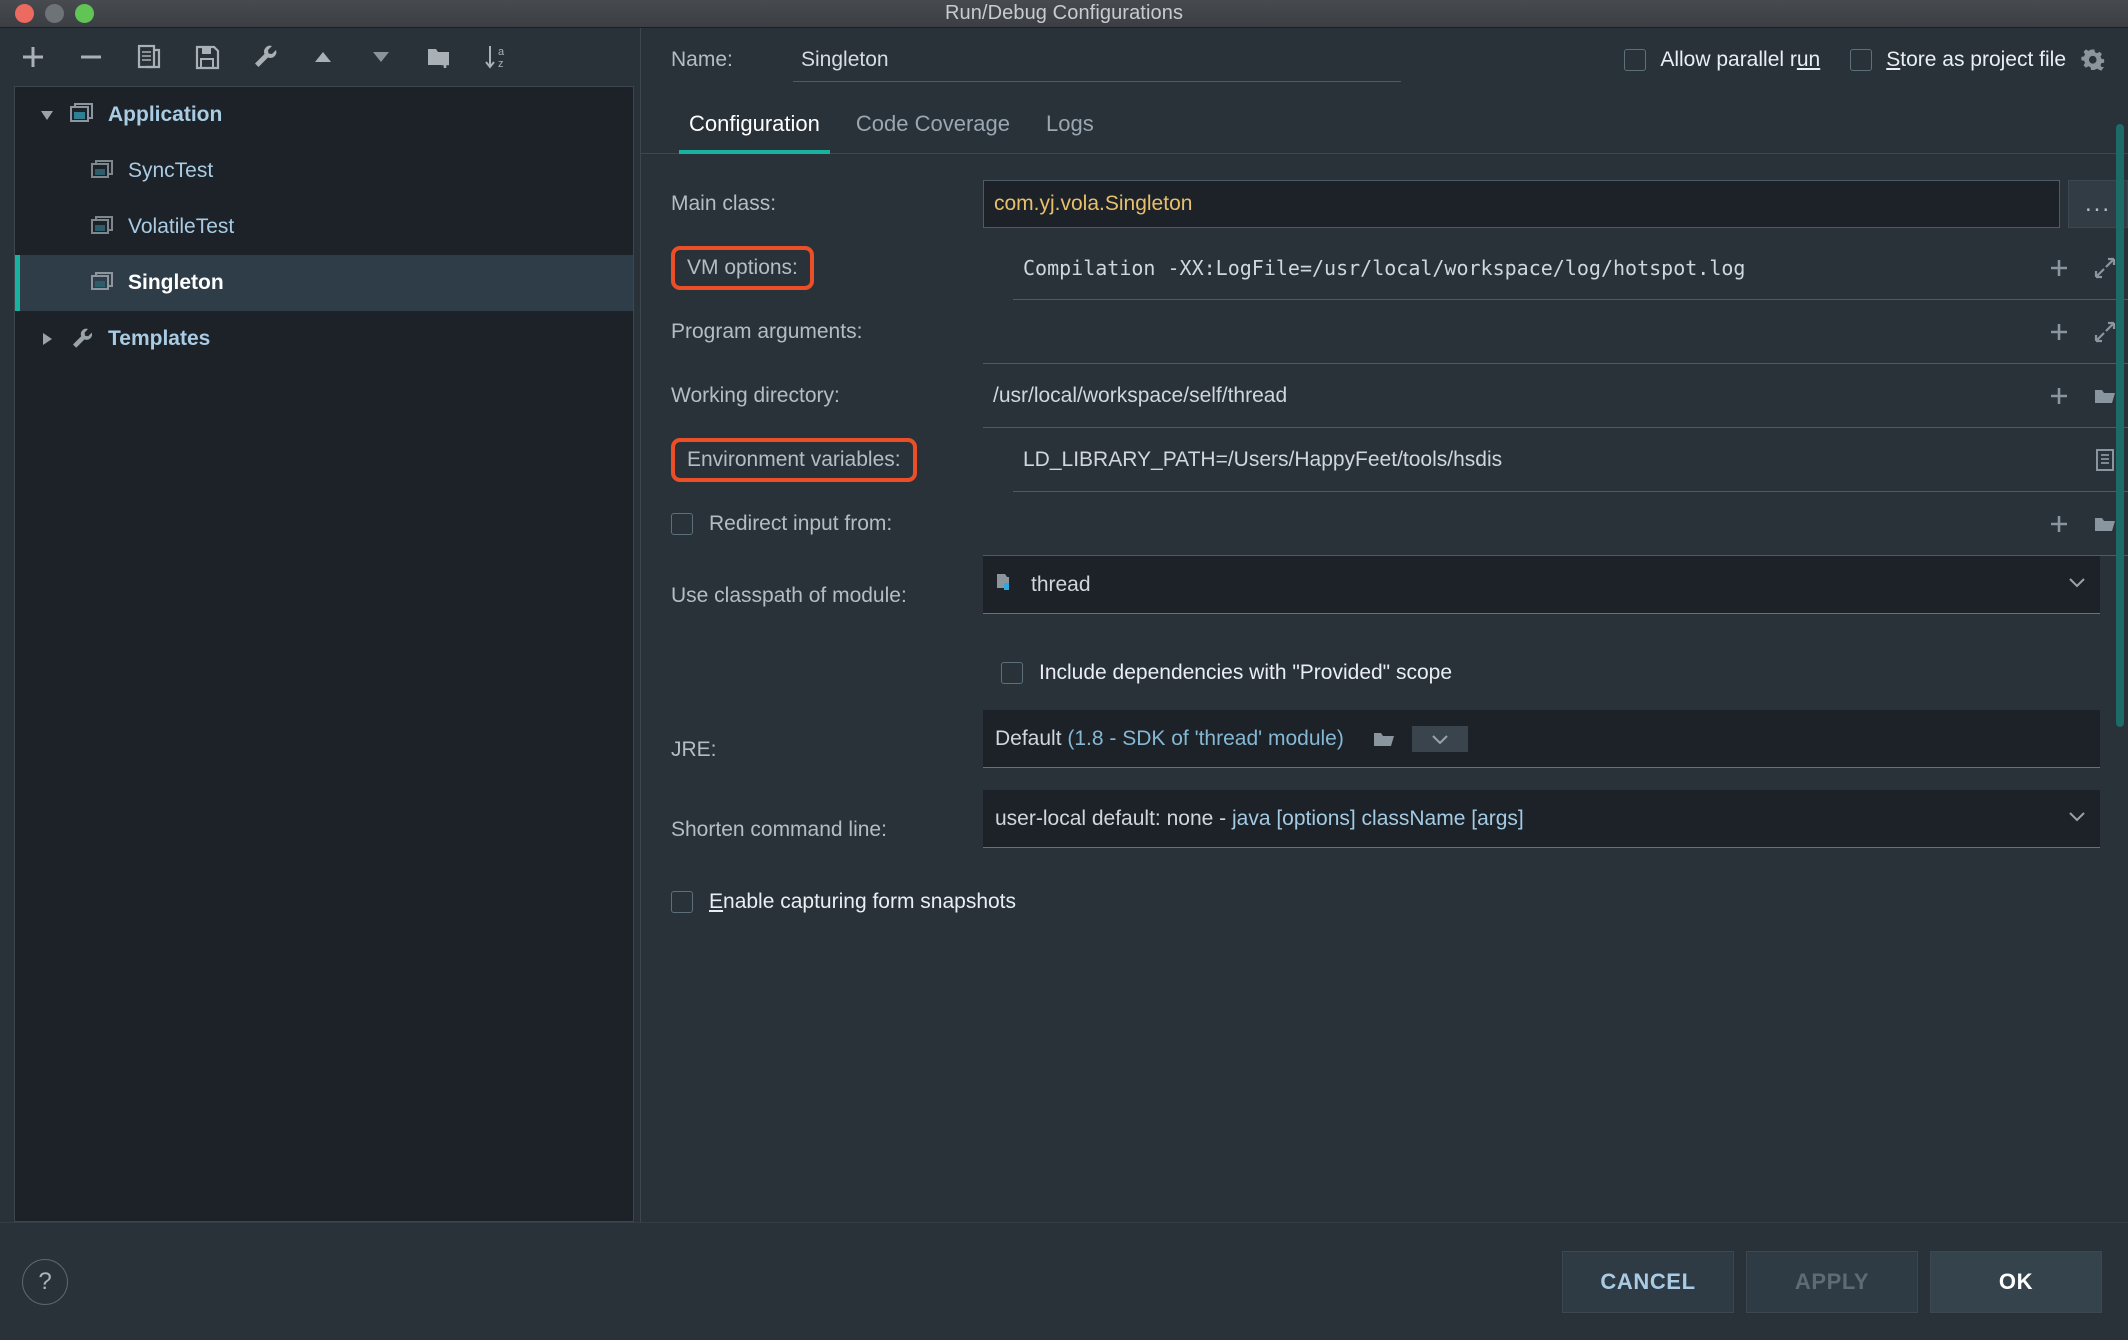 The image size is (2128, 1340). Describe the element at coordinates (102, 283) in the screenshot. I see `run-config-icon` at that location.